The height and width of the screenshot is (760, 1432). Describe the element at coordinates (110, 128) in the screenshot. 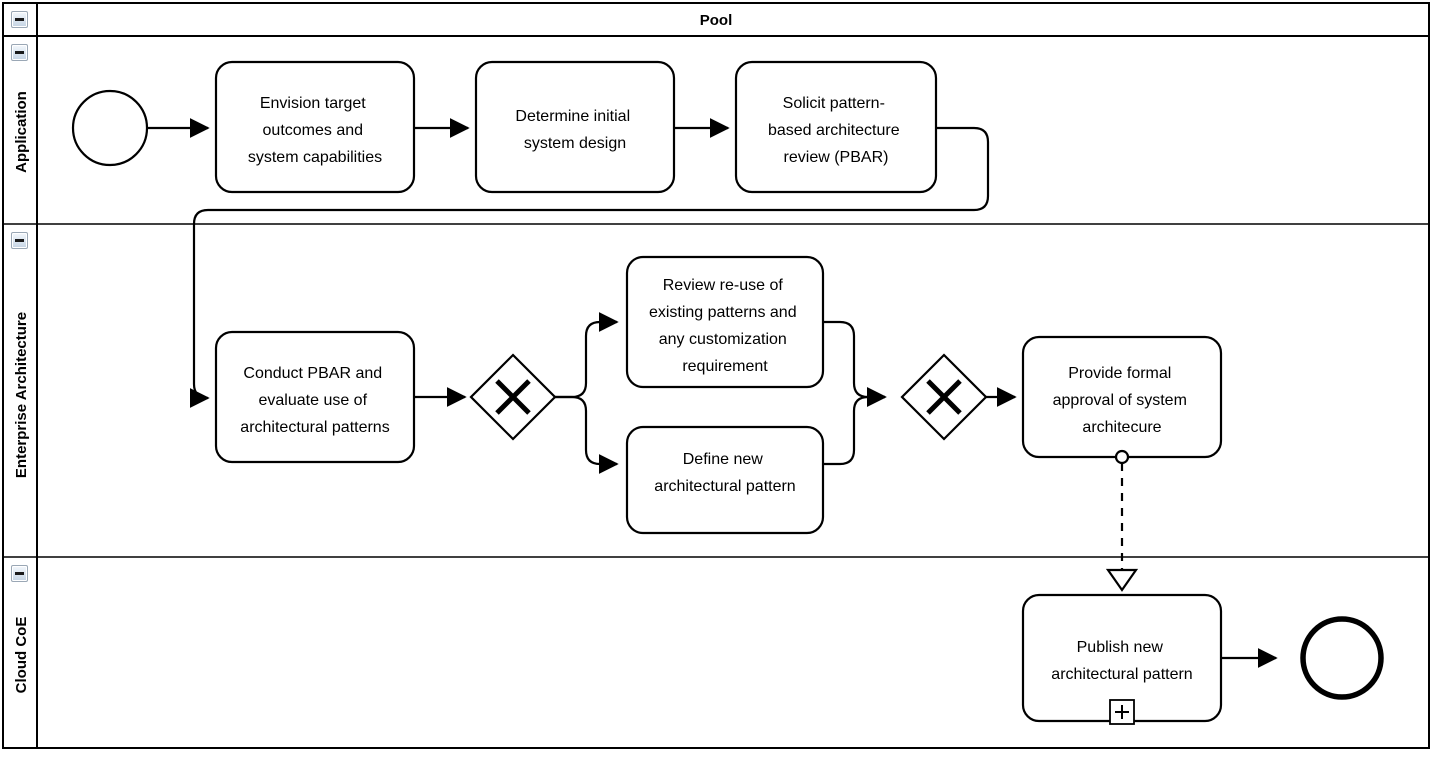

I see `start-event` at that location.